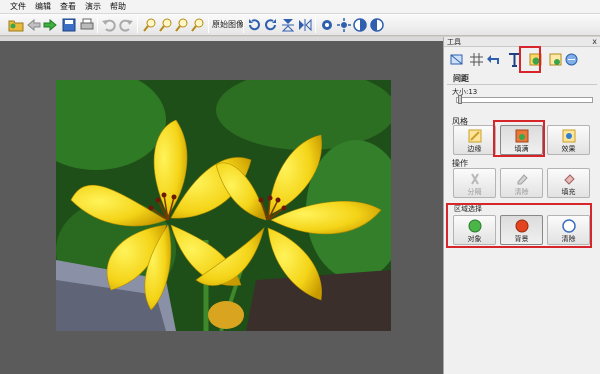 This screenshot has height=374, width=600. I want to click on rotate-left-icon, so click(254, 25).